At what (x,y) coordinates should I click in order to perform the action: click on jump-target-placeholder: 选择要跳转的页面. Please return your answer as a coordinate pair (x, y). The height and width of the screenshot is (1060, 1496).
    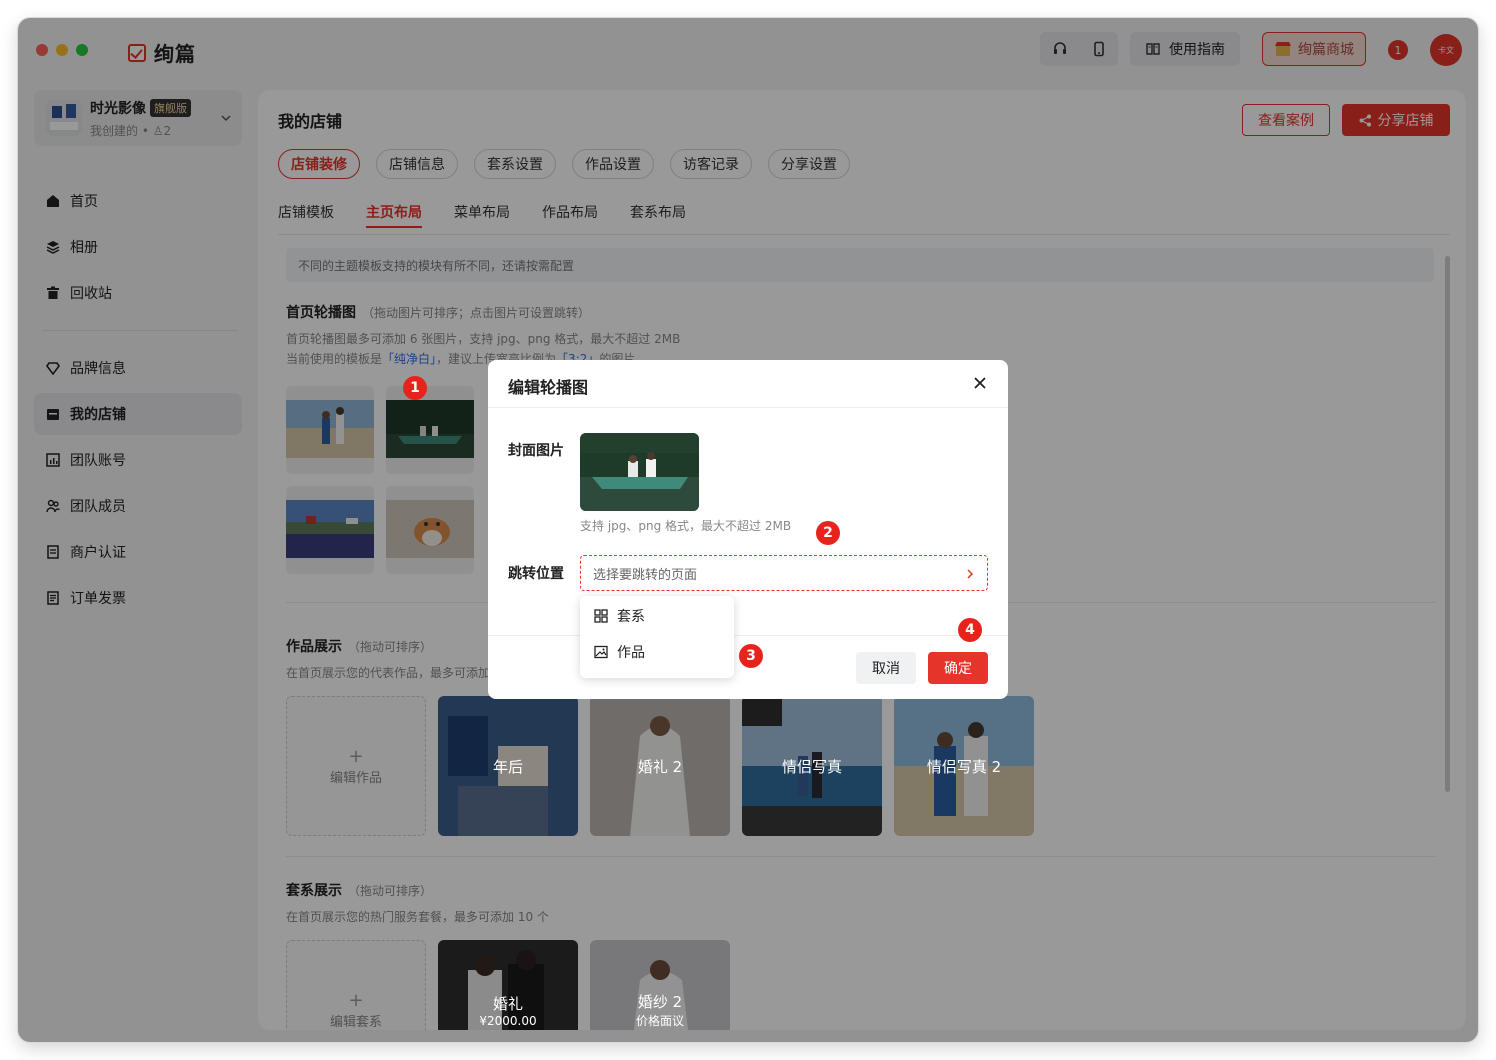
    Looking at the image, I should click on (645, 575).